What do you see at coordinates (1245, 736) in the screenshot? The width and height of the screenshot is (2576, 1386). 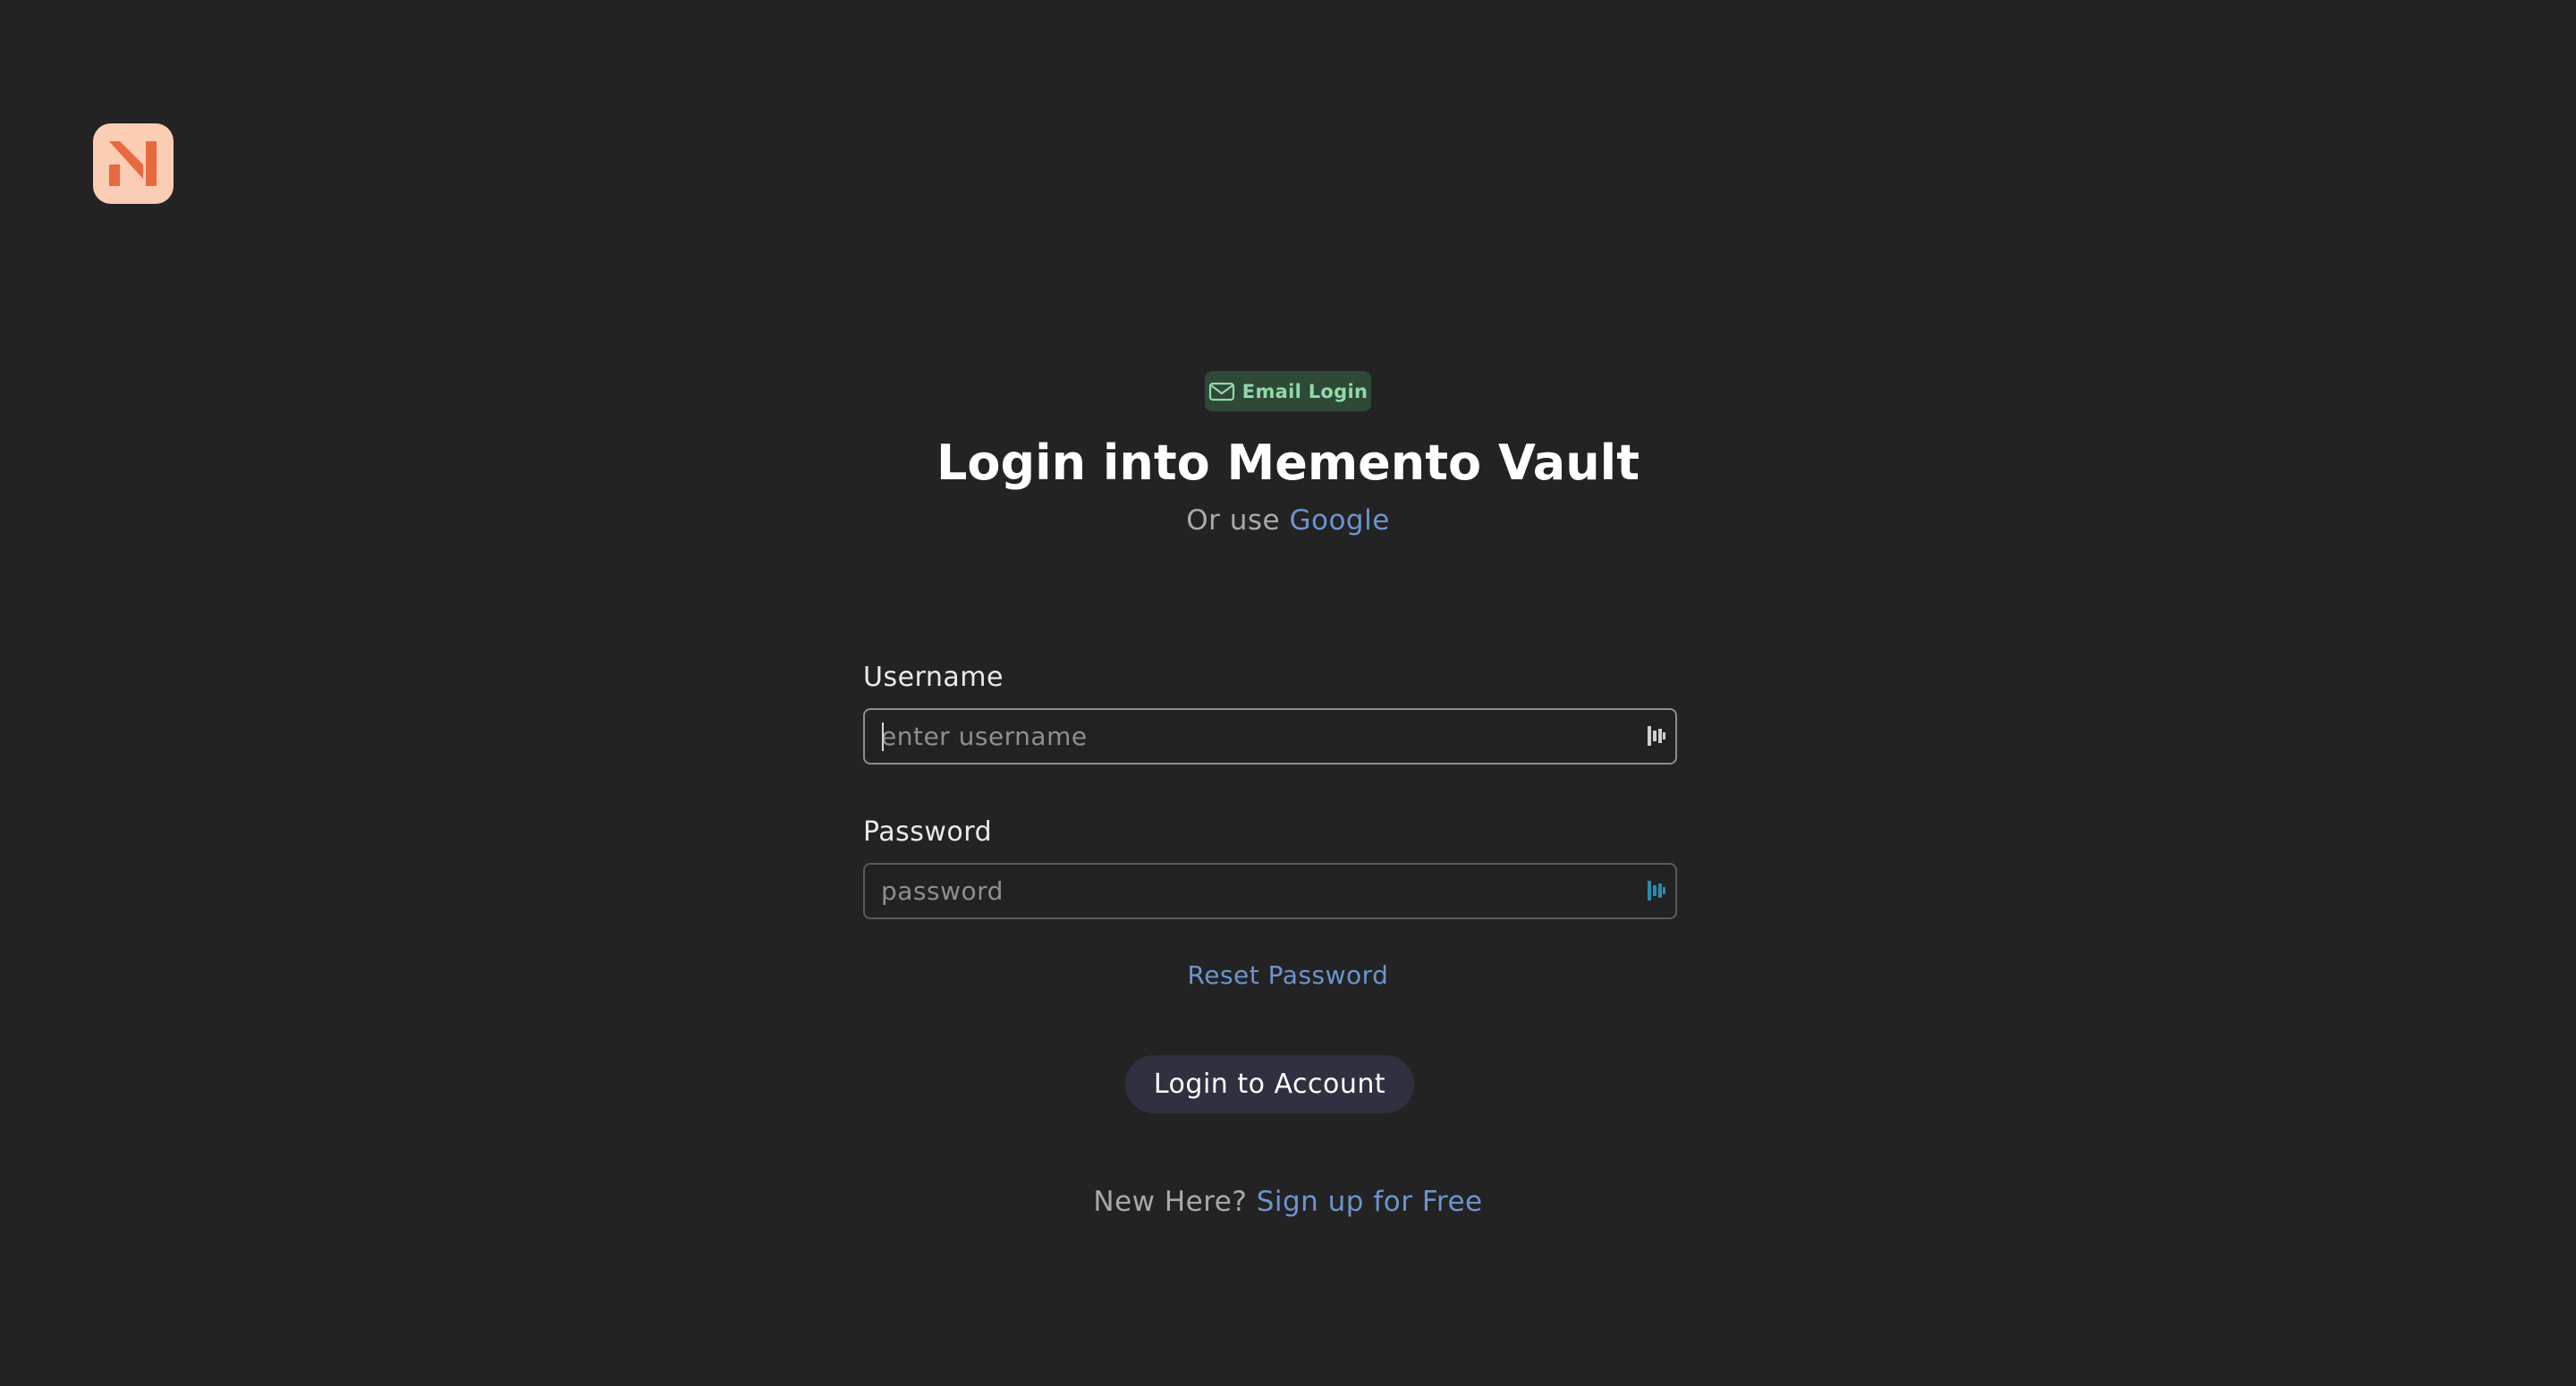 I see `username-input` at bounding box center [1245, 736].